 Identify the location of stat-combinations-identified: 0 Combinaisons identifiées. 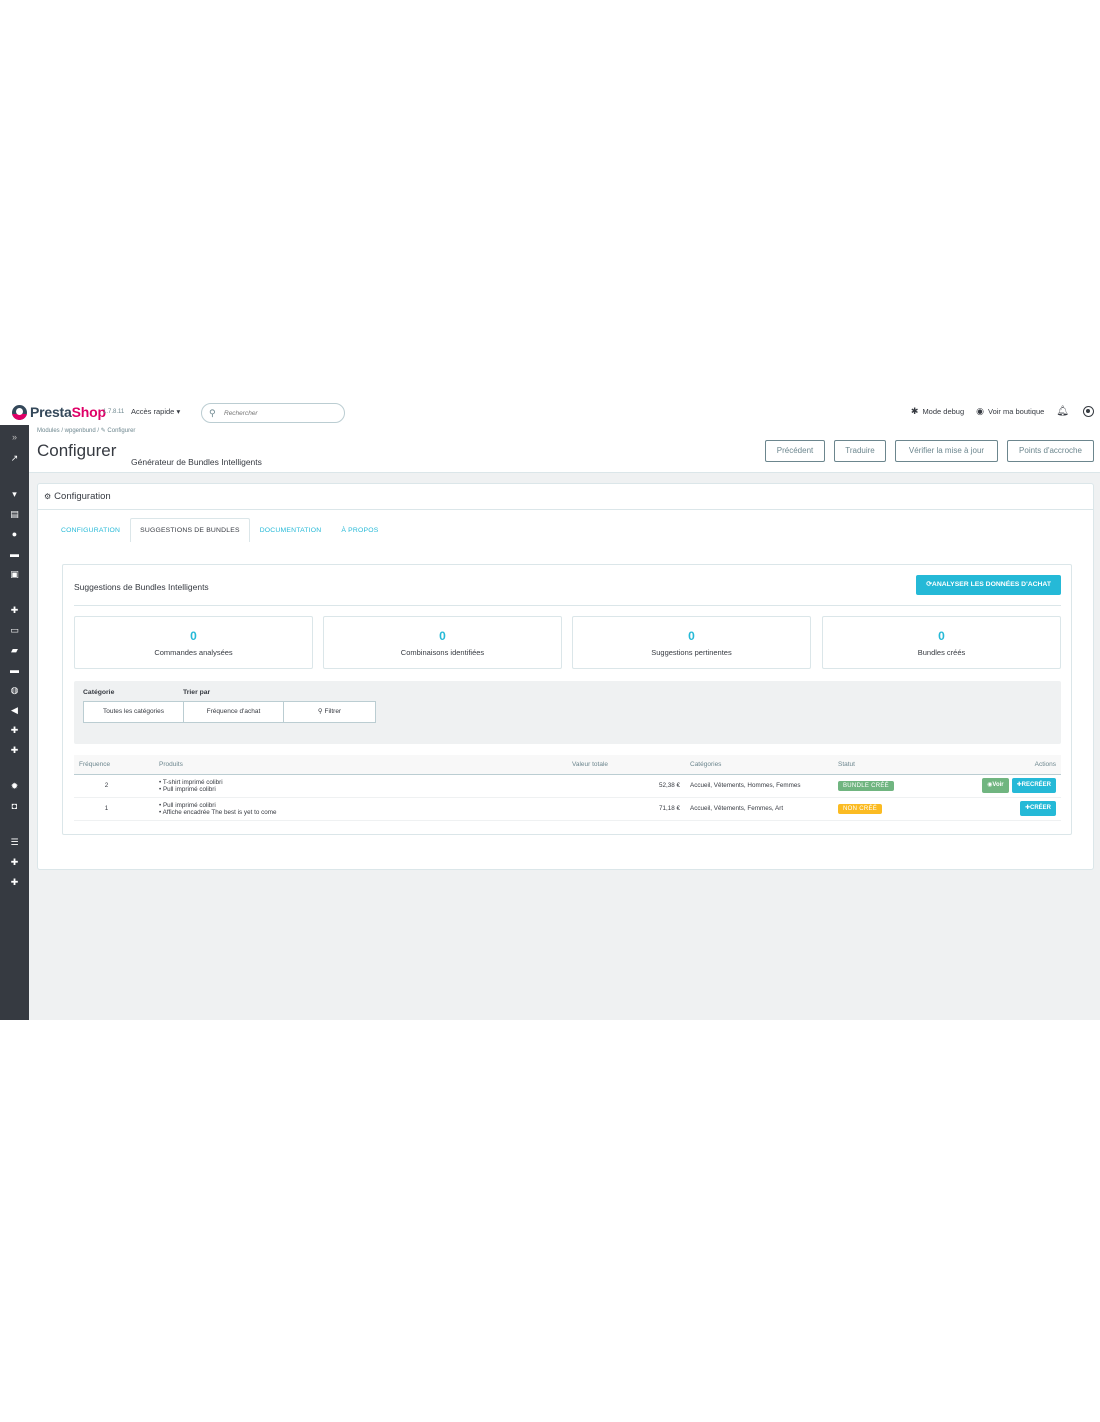
(442, 642).